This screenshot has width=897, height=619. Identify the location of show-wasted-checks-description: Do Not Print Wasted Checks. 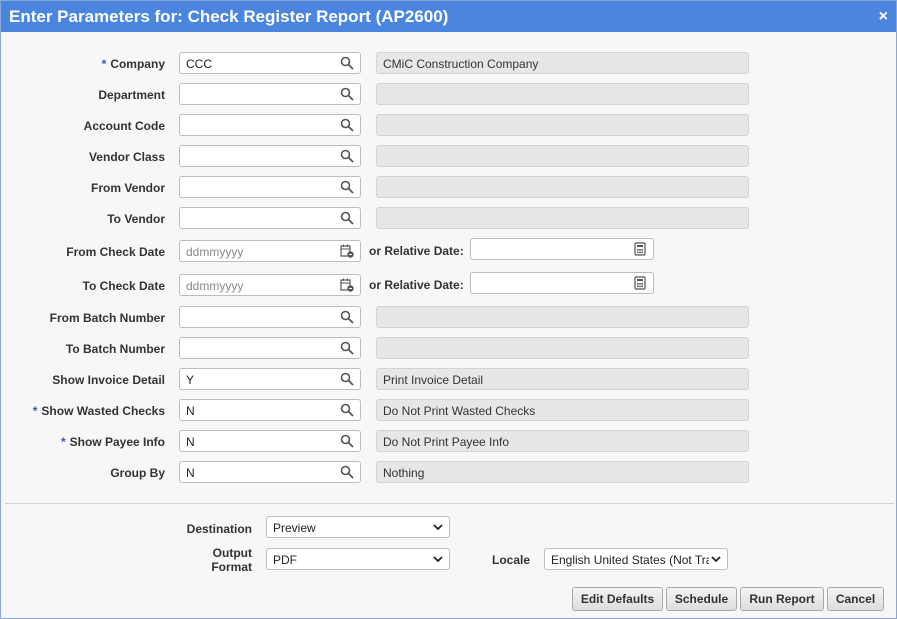
(562, 410).